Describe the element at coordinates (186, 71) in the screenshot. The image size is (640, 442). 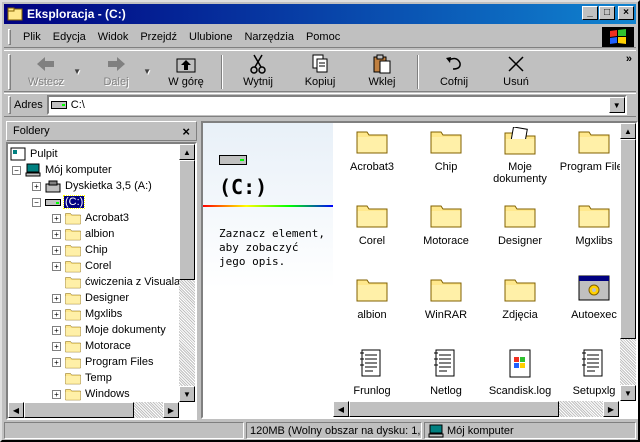
I see `up-button: W górę` at that location.